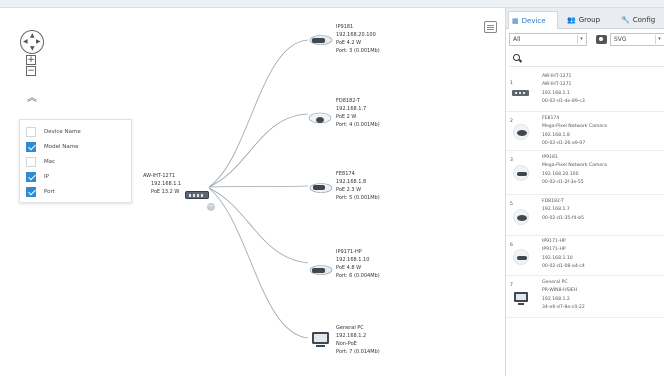 Image resolution: width=664 pixels, height=376 pixels. I want to click on device-line: 00-02-d1-de-89-c3, so click(563, 101).